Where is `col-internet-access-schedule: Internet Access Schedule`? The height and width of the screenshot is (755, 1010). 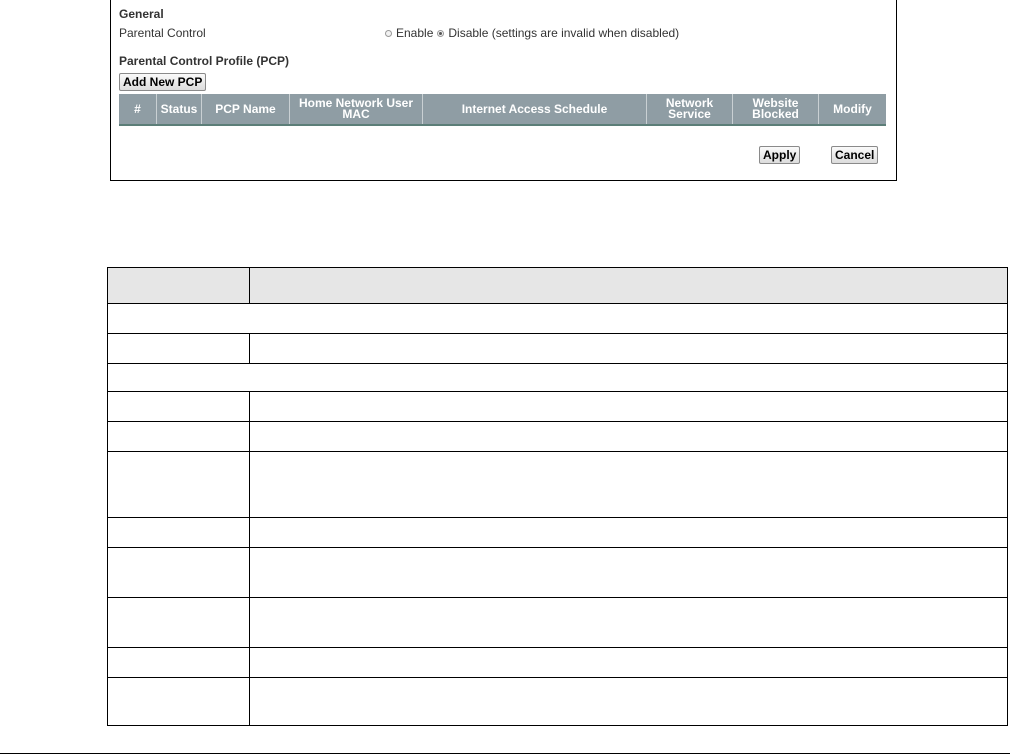
col-internet-access-schedule: Internet Access Schedule is located at coordinates (535, 109).